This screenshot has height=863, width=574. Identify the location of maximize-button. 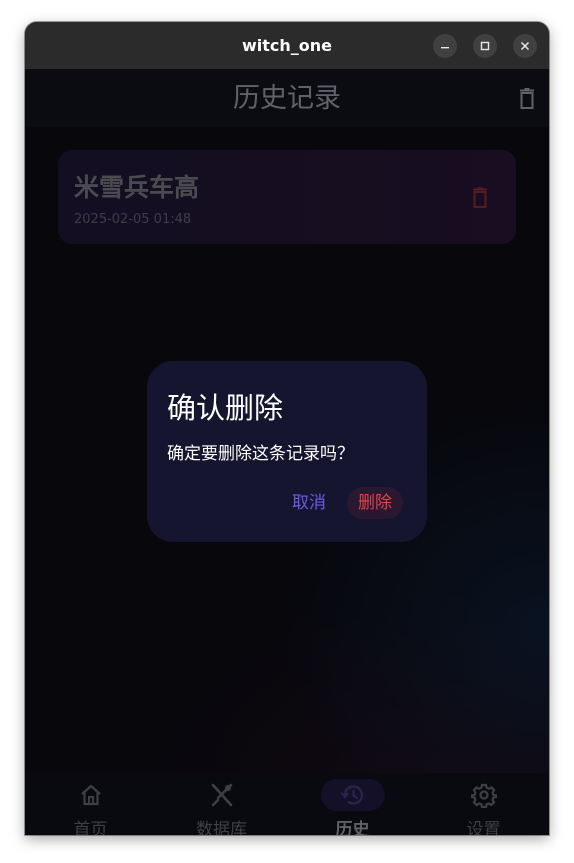
(485, 46).